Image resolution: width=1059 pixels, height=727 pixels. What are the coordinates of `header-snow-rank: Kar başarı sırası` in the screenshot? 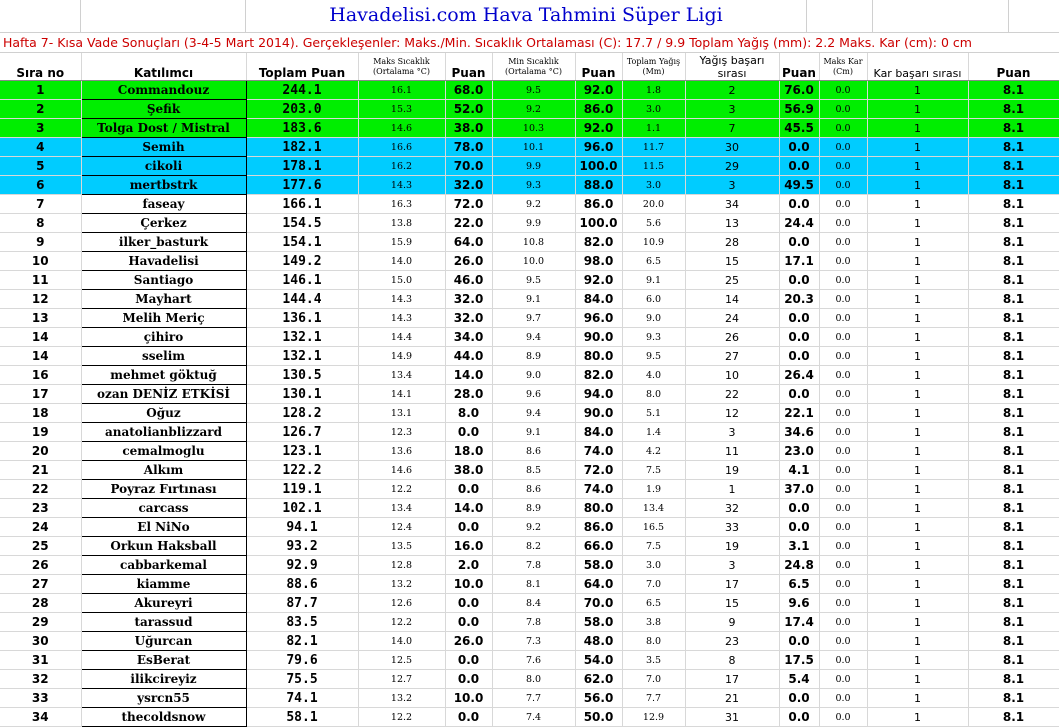 It's located at (918, 67).